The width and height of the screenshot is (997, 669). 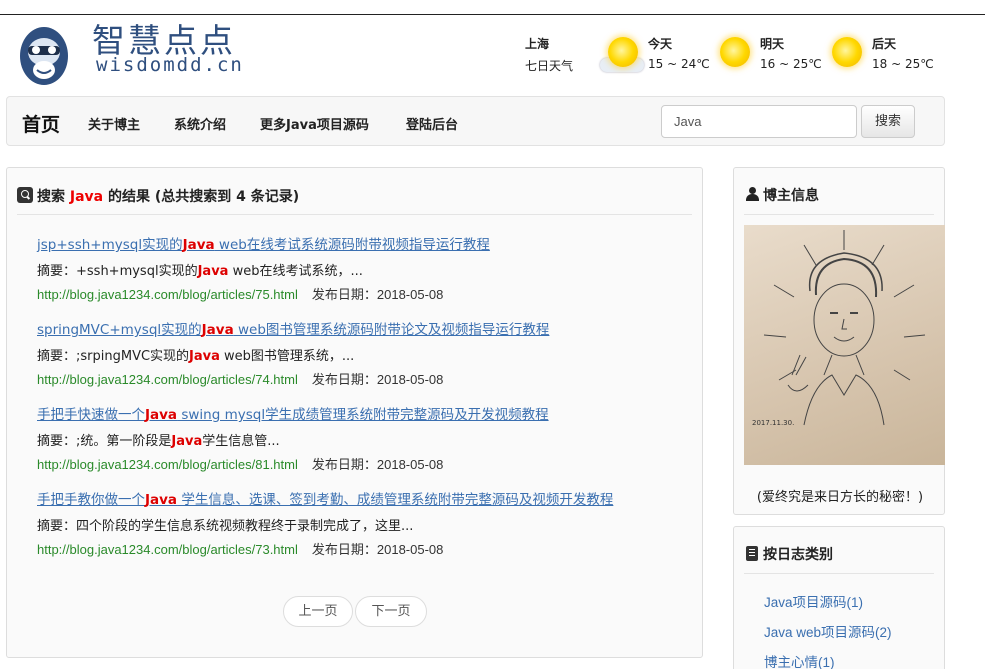 I want to click on blogger-info-box: 博主信息 2017.11.30. (爱终究是来日方长的秘密！), so click(x=839, y=341).